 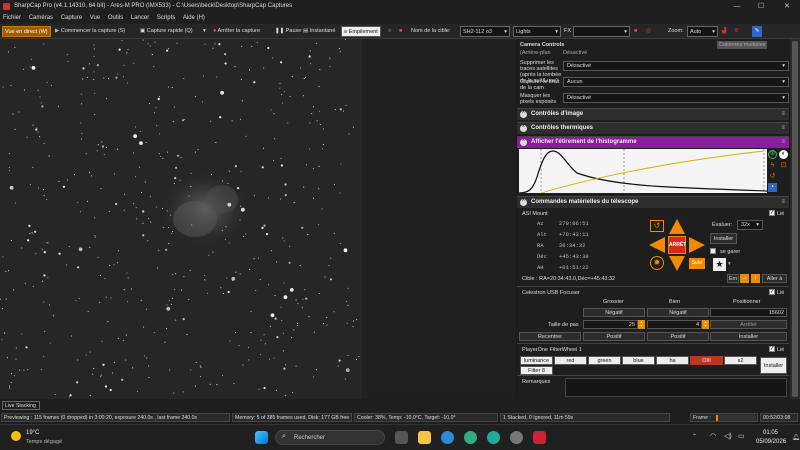 I want to click on arrow-down-icon: ↓, so click(x=755, y=278).